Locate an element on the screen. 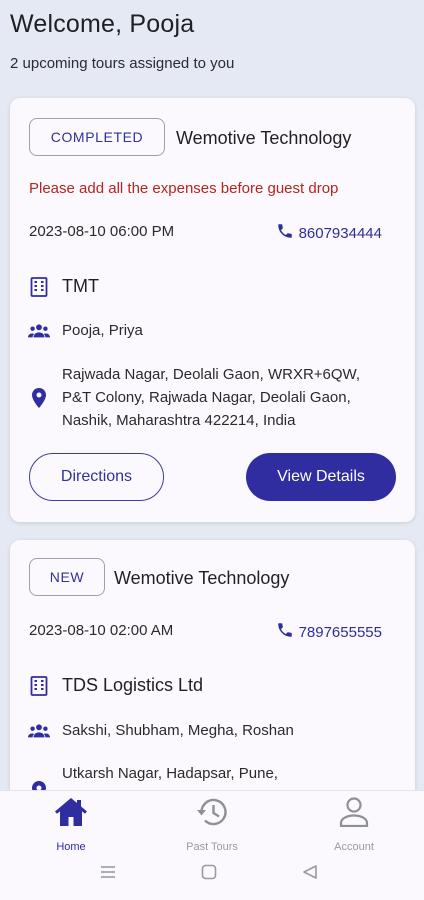 The width and height of the screenshot is (424, 900). nav-home-label: Home is located at coordinates (71, 847).